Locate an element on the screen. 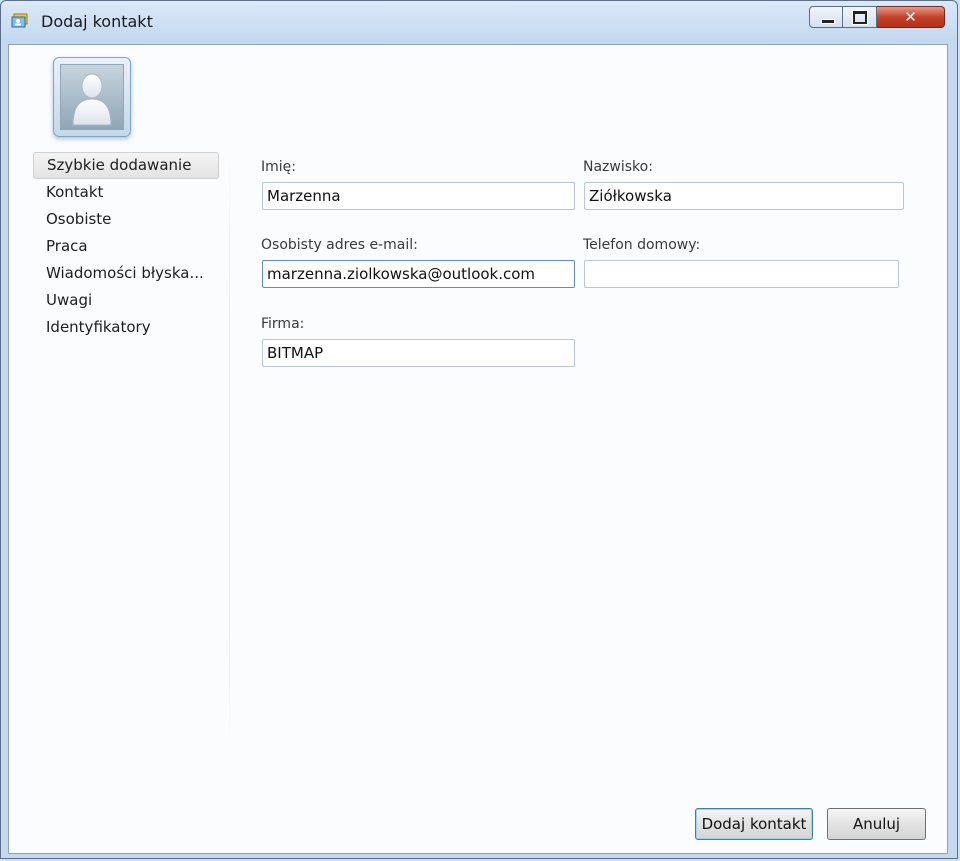  title-bar: Dodaj kontakt ✕ is located at coordinates (479, 21).